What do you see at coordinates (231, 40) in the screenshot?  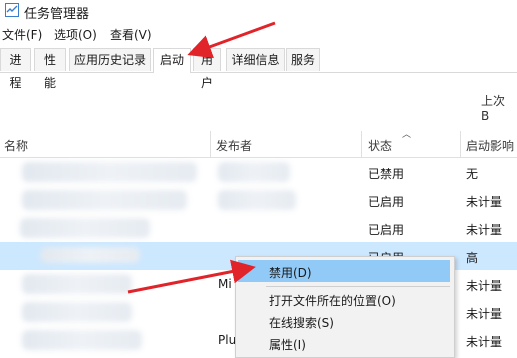 I see `red-arrow-to-startup-tab` at bounding box center [231, 40].